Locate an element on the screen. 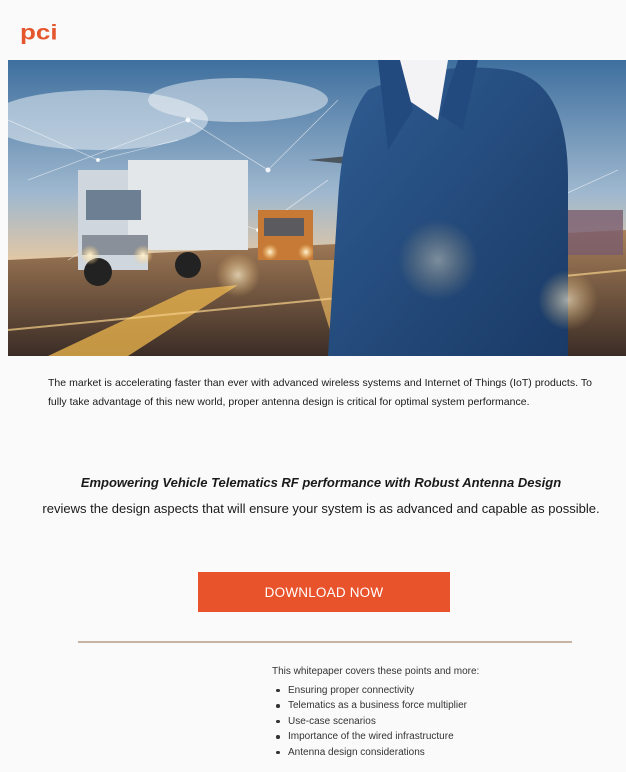 The height and width of the screenshot is (772, 626). list-item: Importance of the wired infrastructure is located at coordinates (432, 737).